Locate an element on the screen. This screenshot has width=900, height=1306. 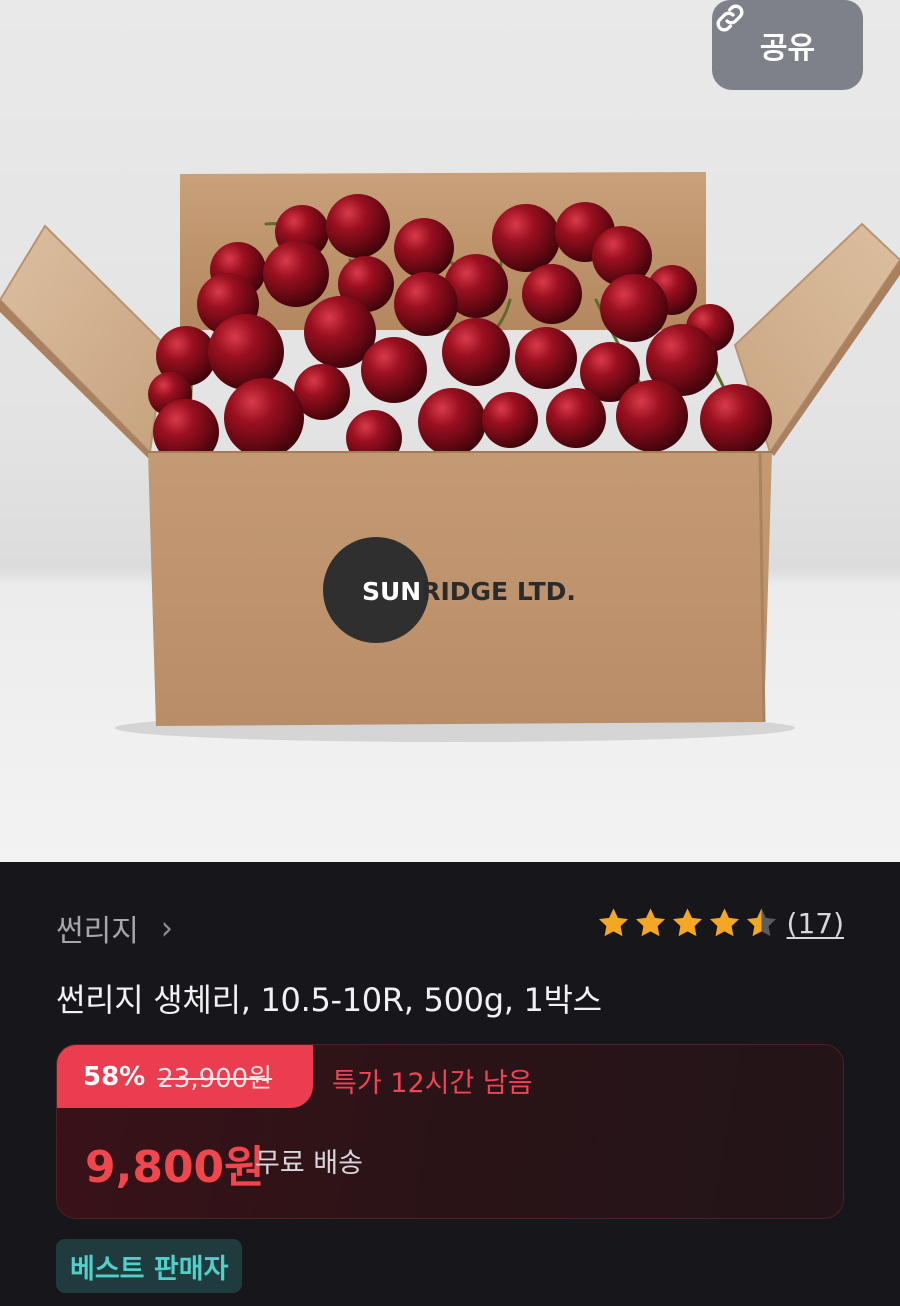
brand-link: 썬리지 › is located at coordinates (114, 928).